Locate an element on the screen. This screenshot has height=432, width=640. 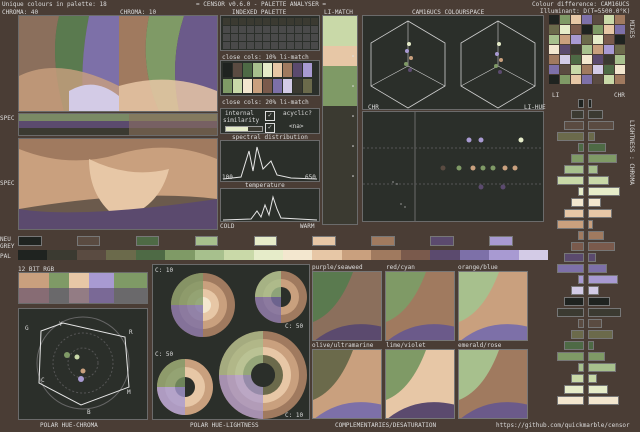
illuminant-label: Illuminant: D(T=5500.0°K) is located at coordinates (585, 11).